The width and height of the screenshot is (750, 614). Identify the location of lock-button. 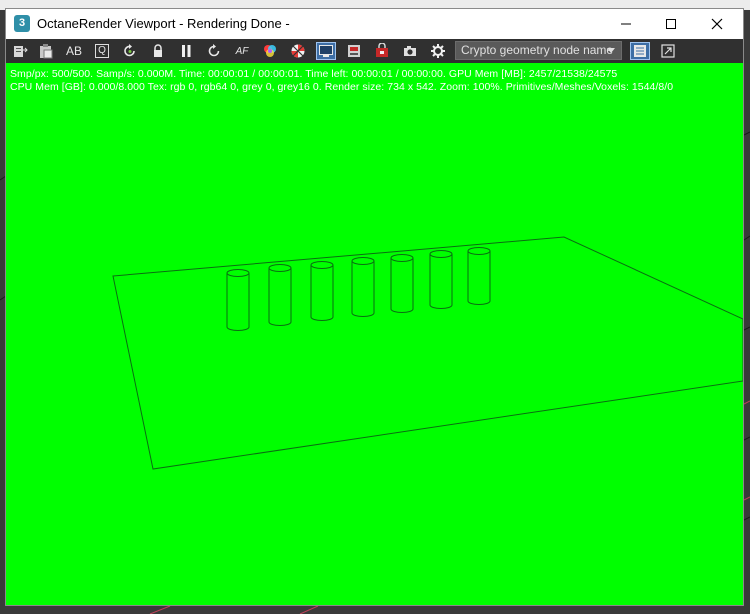
(158, 51).